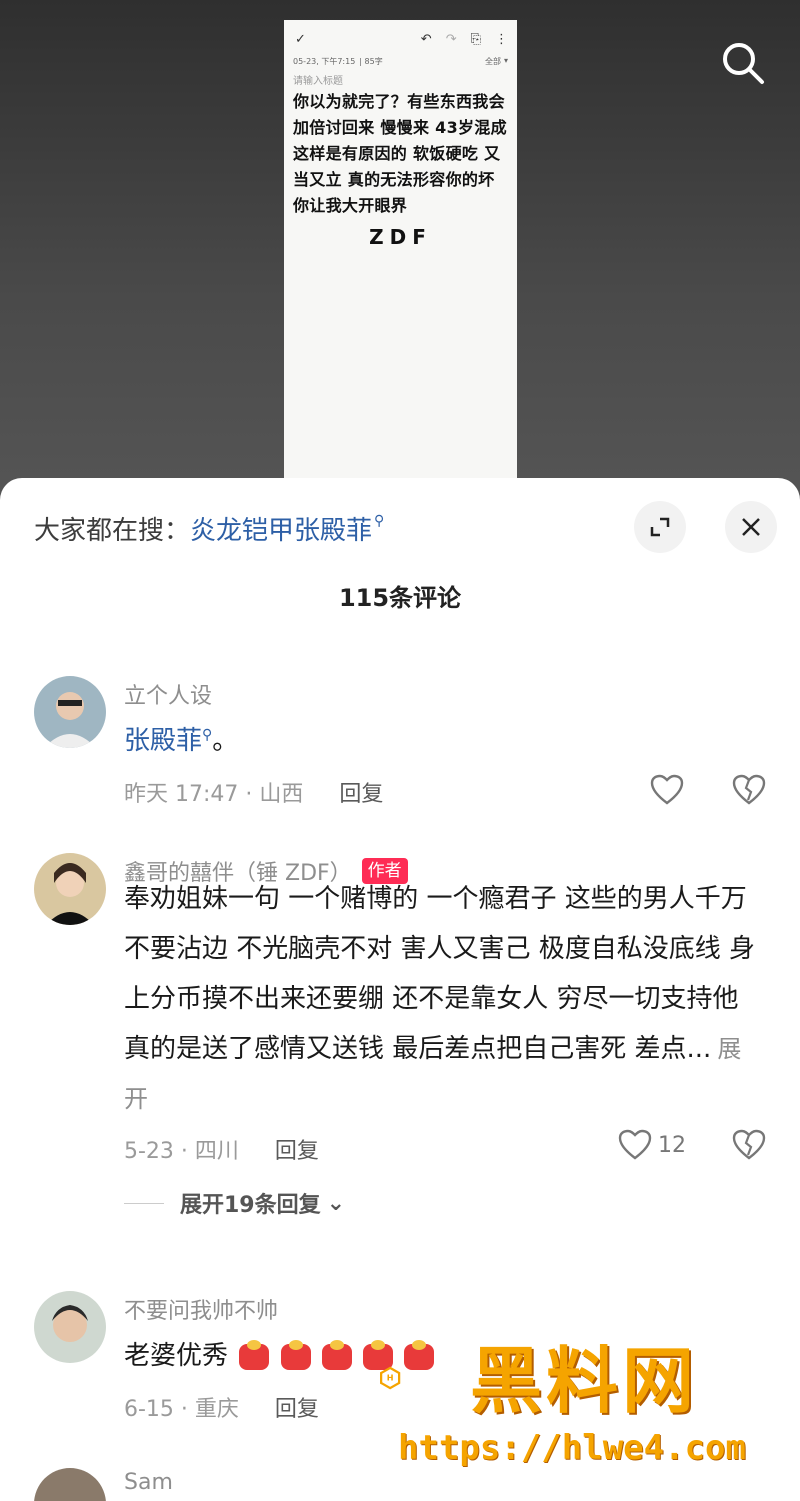  What do you see at coordinates (400, 39) in the screenshot?
I see `note-toolbar: ✓ ↶ ↷ ⎘ ⋮` at bounding box center [400, 39].